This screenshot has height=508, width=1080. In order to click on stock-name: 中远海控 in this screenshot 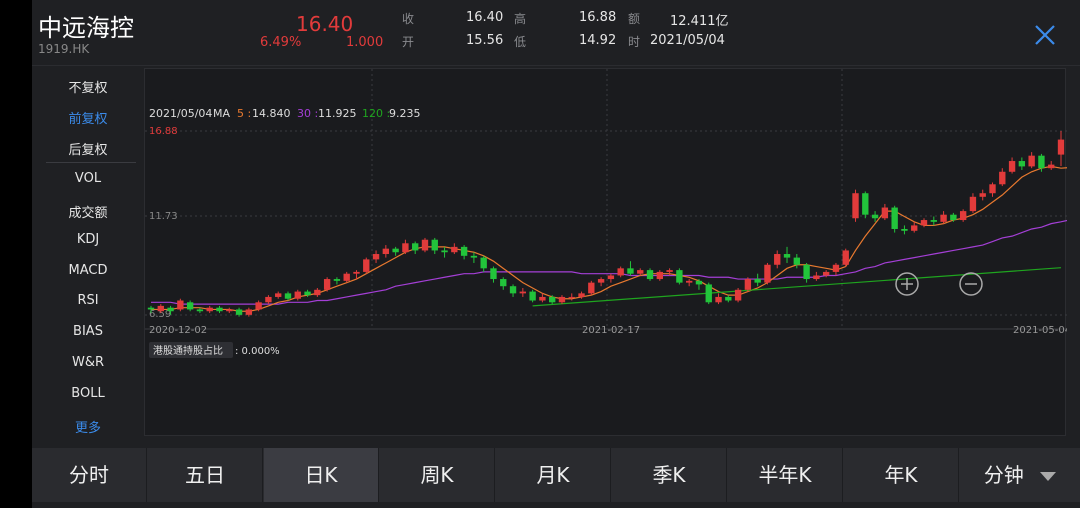, I will do `click(86, 28)`.